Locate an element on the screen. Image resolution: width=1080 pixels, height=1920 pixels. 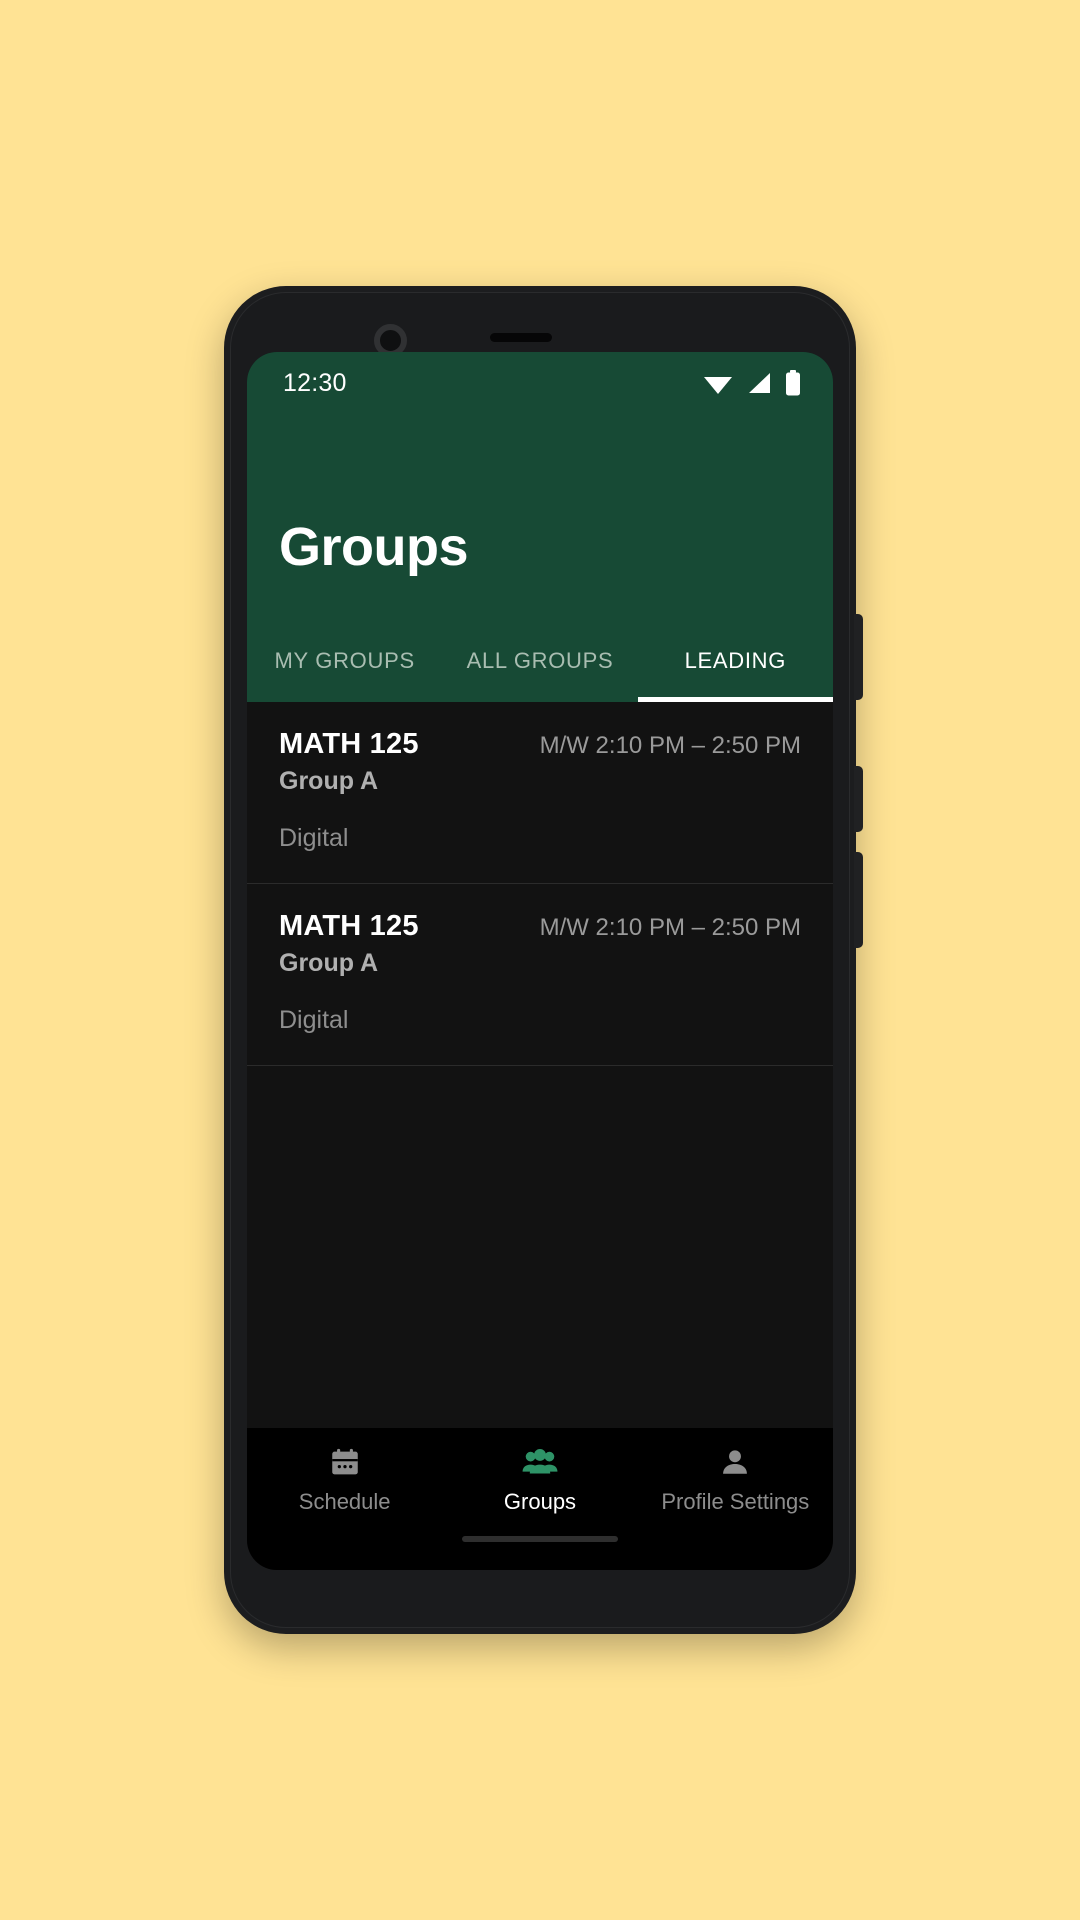
power-button is located at coordinates (858, 657).